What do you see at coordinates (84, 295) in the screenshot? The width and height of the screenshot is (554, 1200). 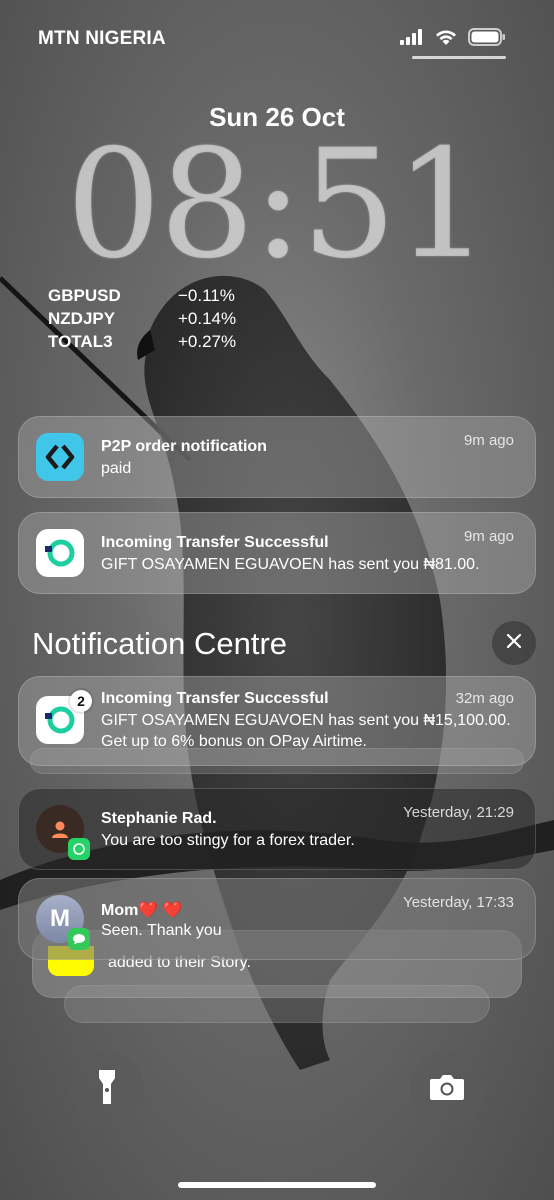 I see `widget-symbol: GBPUSD` at bounding box center [84, 295].